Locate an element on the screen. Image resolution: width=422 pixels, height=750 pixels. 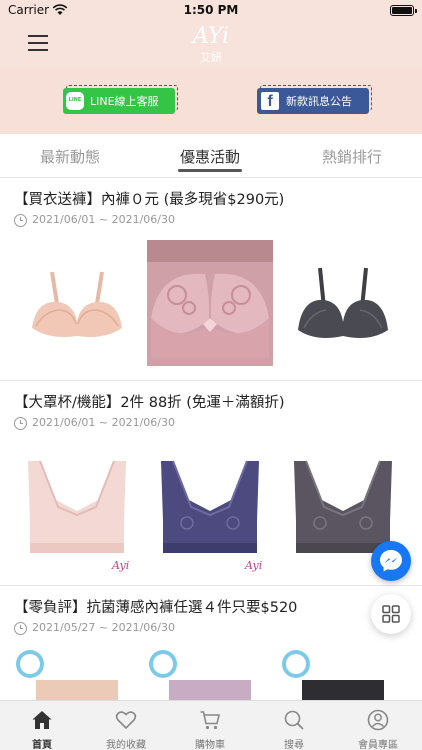
active-tab-indicator is located at coordinates (210, 170).